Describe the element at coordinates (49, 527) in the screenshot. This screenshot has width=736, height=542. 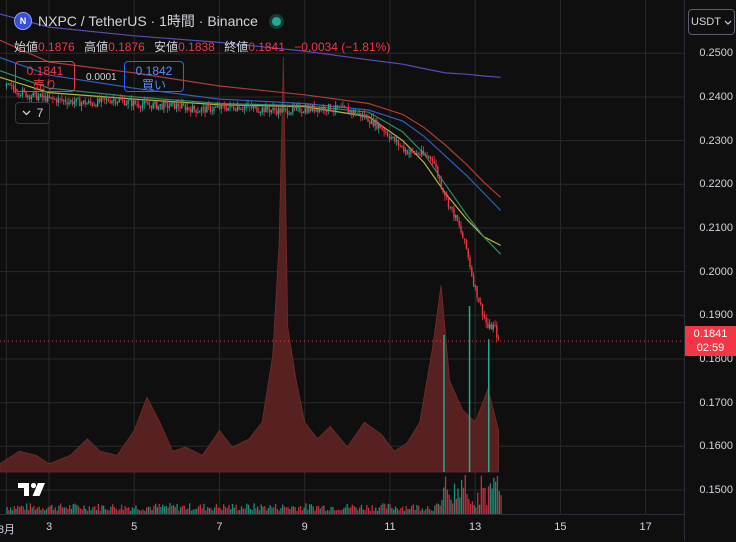
I see `time-axis-tick: 3` at that location.